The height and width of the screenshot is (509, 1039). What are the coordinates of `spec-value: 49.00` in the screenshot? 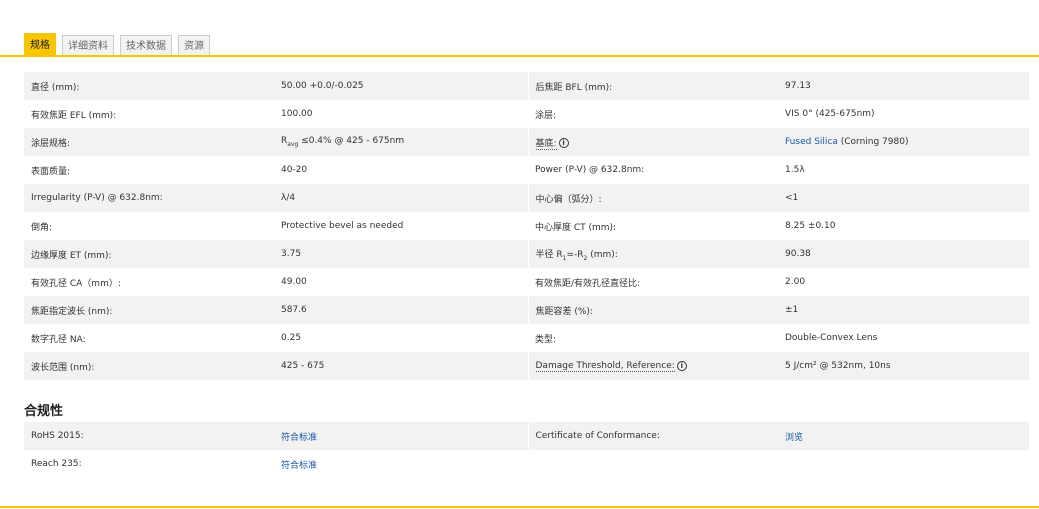 It's located at (401, 282).